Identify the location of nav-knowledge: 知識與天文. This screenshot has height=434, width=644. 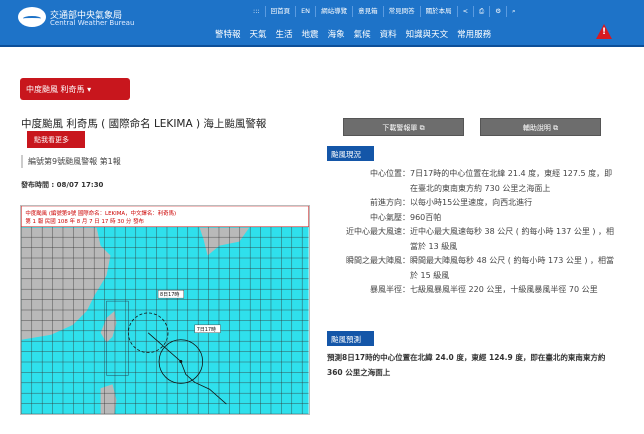
(427, 34).